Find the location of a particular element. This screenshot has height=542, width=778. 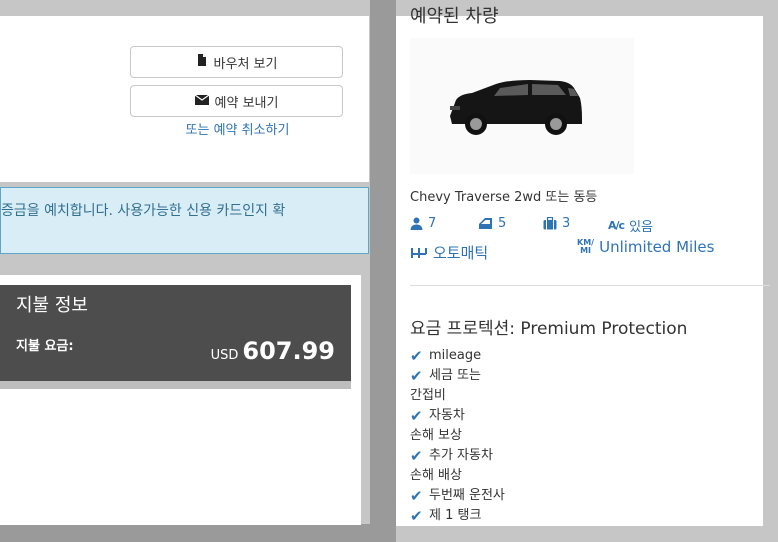

payment-summary: 지불 정보 지불 요금: USD 607.99 is located at coordinates (175, 333).